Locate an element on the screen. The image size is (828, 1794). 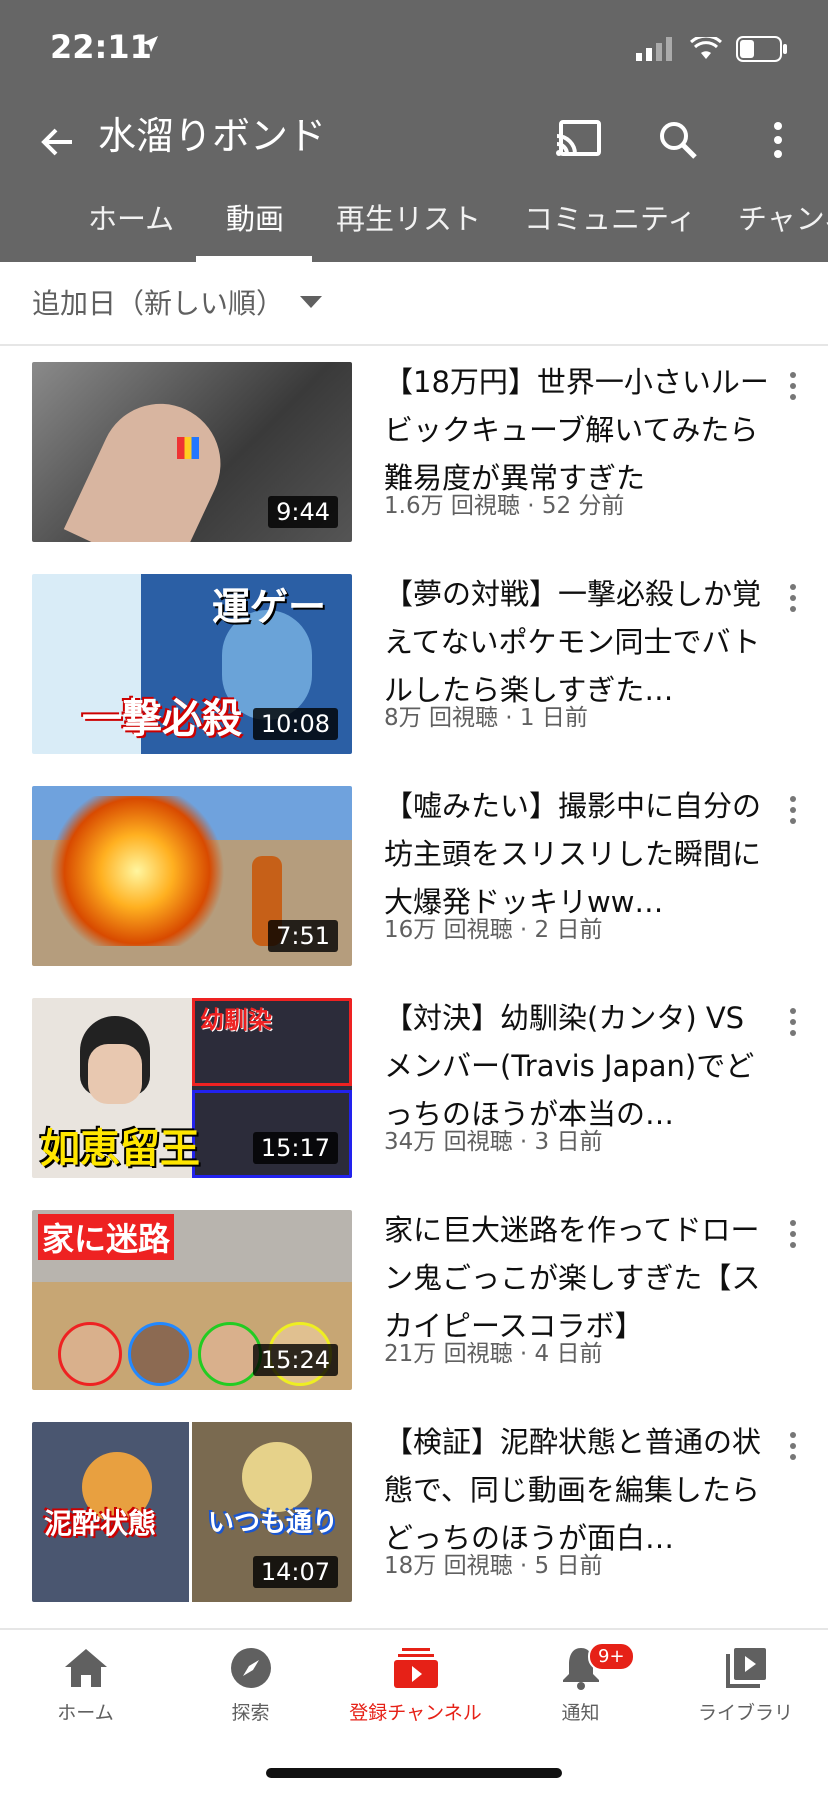
more-vert-icon is located at coordinates (778, 140).